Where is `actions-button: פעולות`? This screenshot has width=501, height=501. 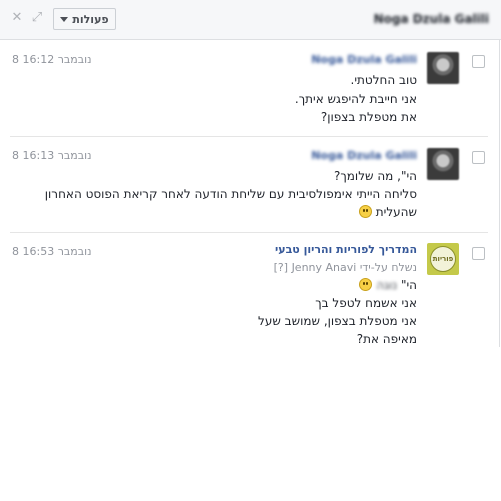 actions-button: פעולות is located at coordinates (84, 19).